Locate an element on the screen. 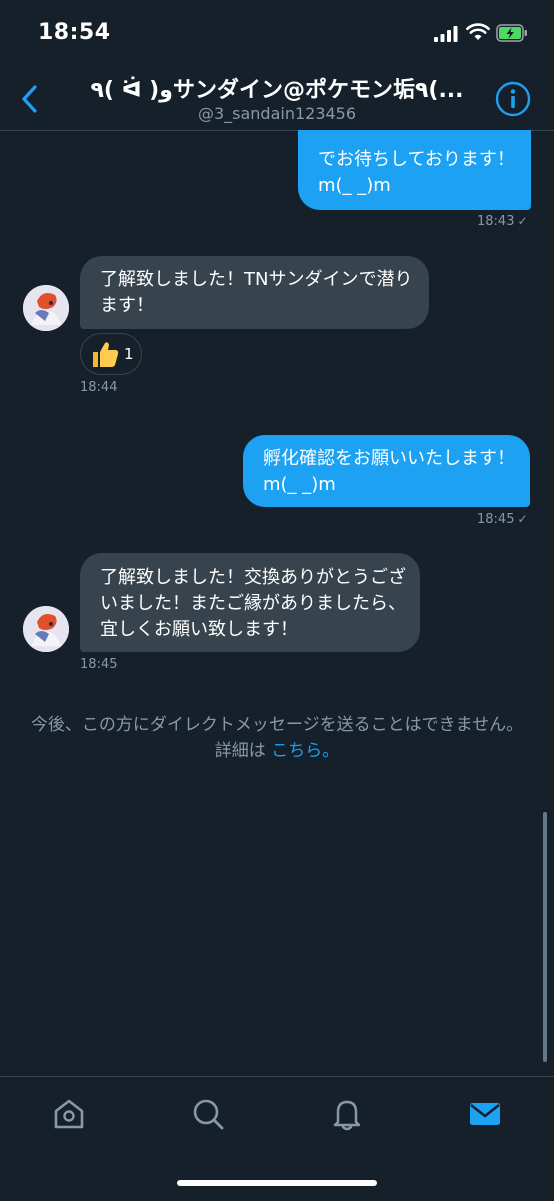  mail-icon is located at coordinates (485, 1114).